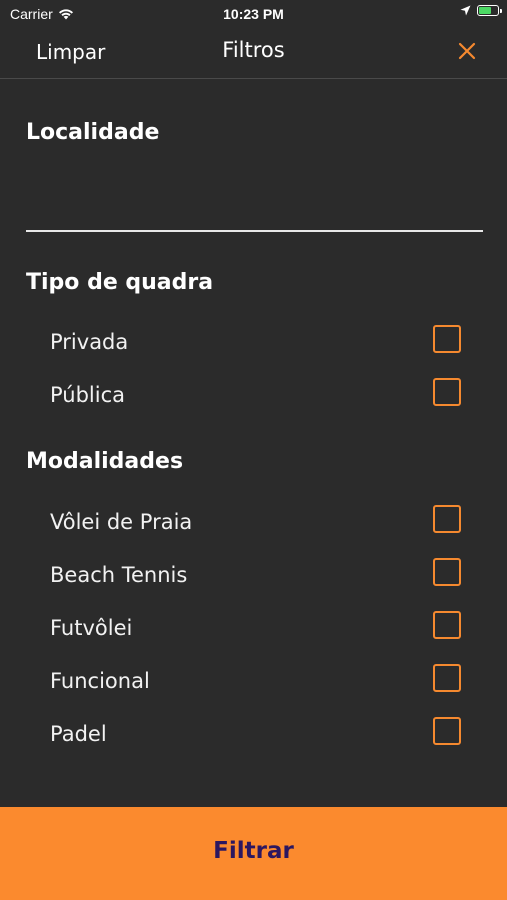 The image size is (507, 900). I want to click on close-icon, so click(467, 51).